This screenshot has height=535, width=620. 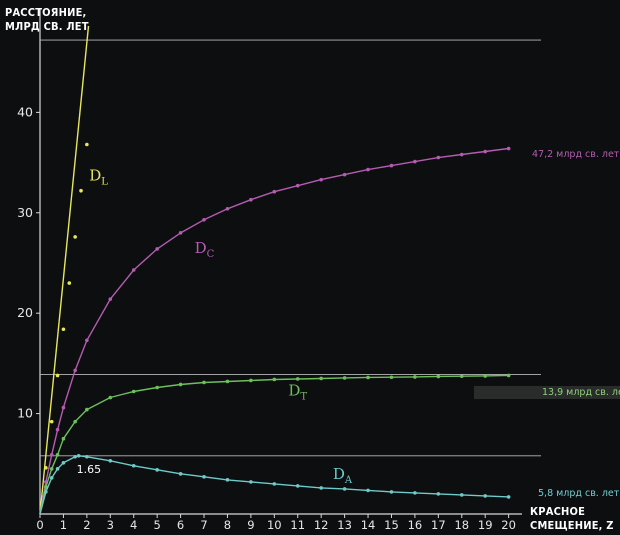 I want to click on series-label-dt: DT, so click(x=297, y=392).